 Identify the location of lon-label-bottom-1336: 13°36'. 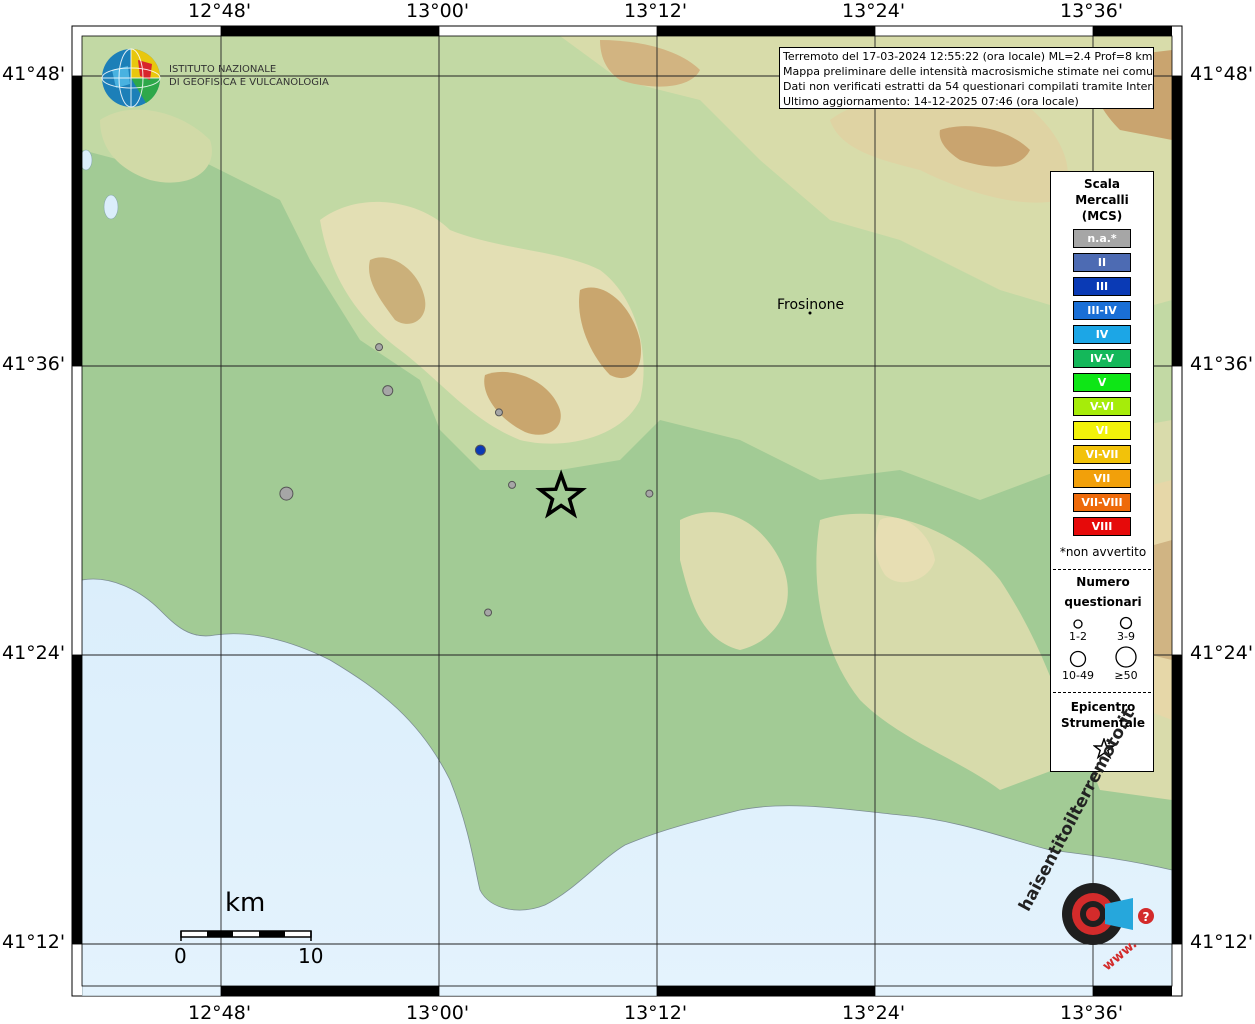
(1092, 1013).